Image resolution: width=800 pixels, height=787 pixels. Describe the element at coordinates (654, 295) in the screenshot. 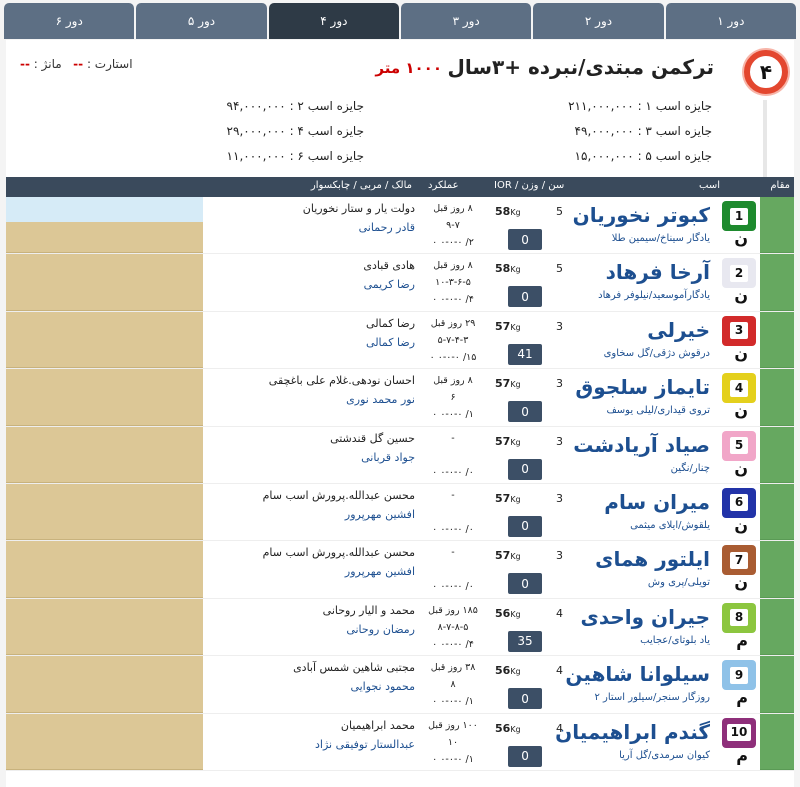

I see `pedigree-link: یادگارآموسعید/نیلوفر فرهاد` at that location.